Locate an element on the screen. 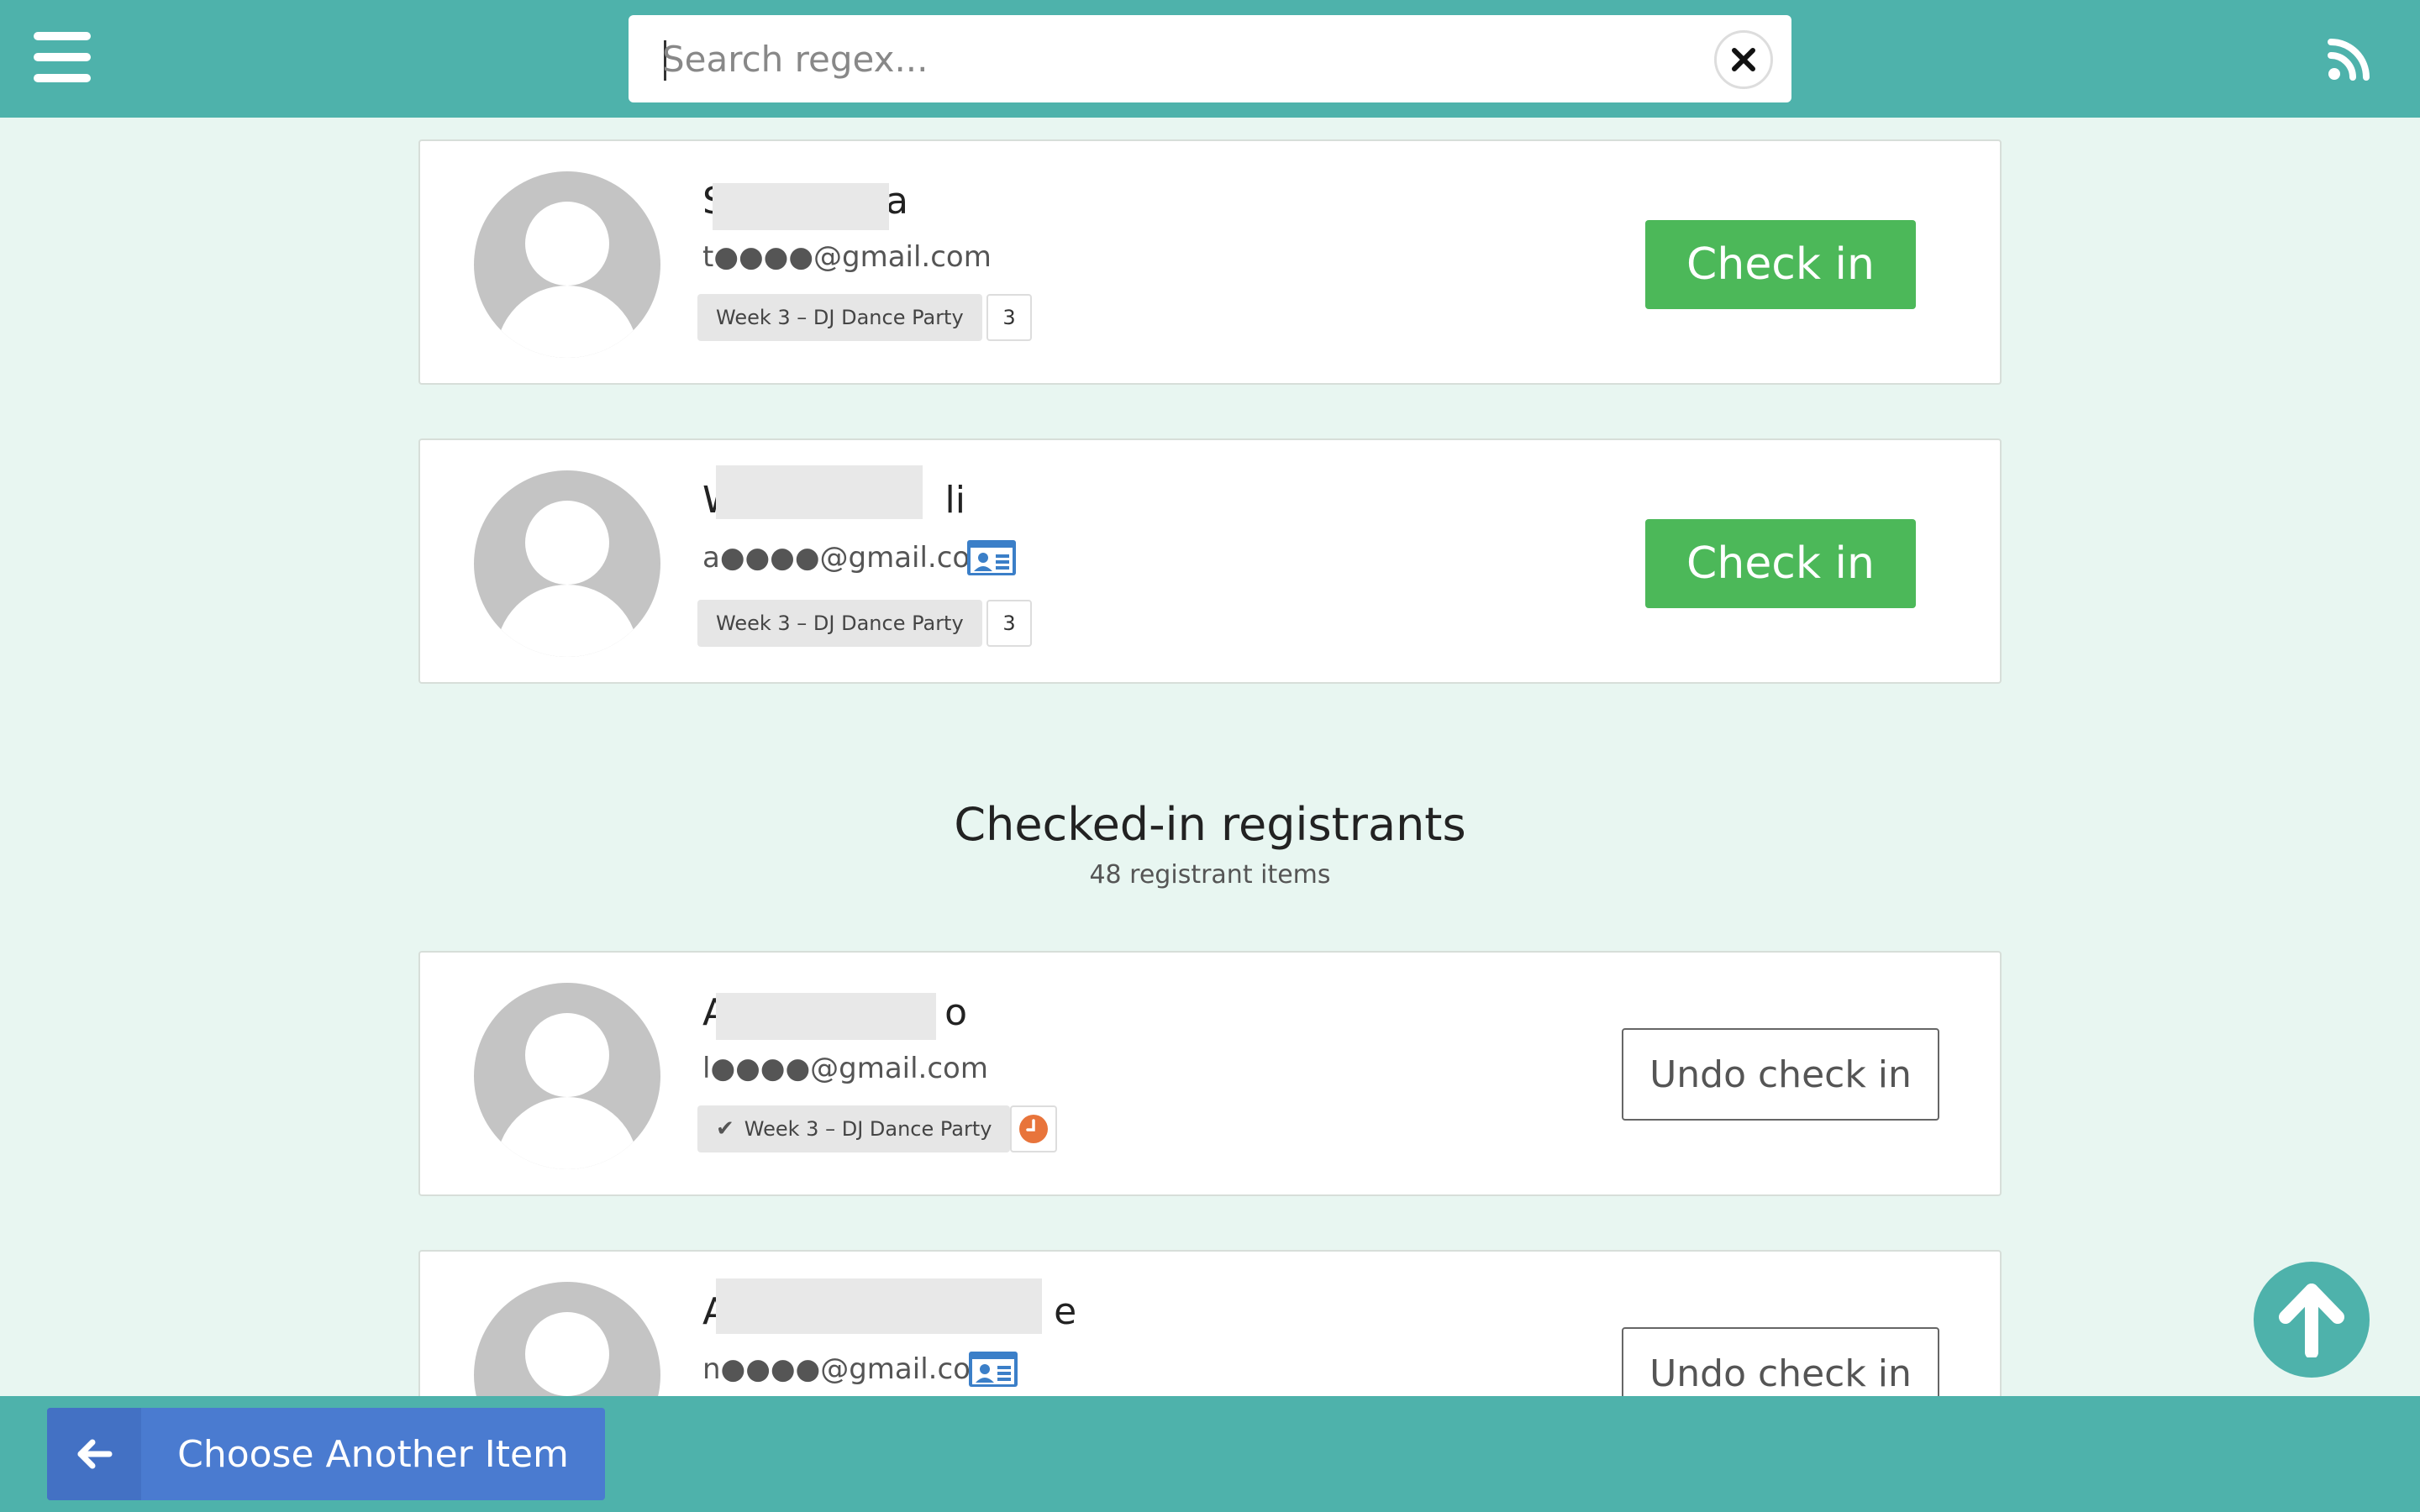  section-subtitle: 48 registrant items is located at coordinates (1210, 875).